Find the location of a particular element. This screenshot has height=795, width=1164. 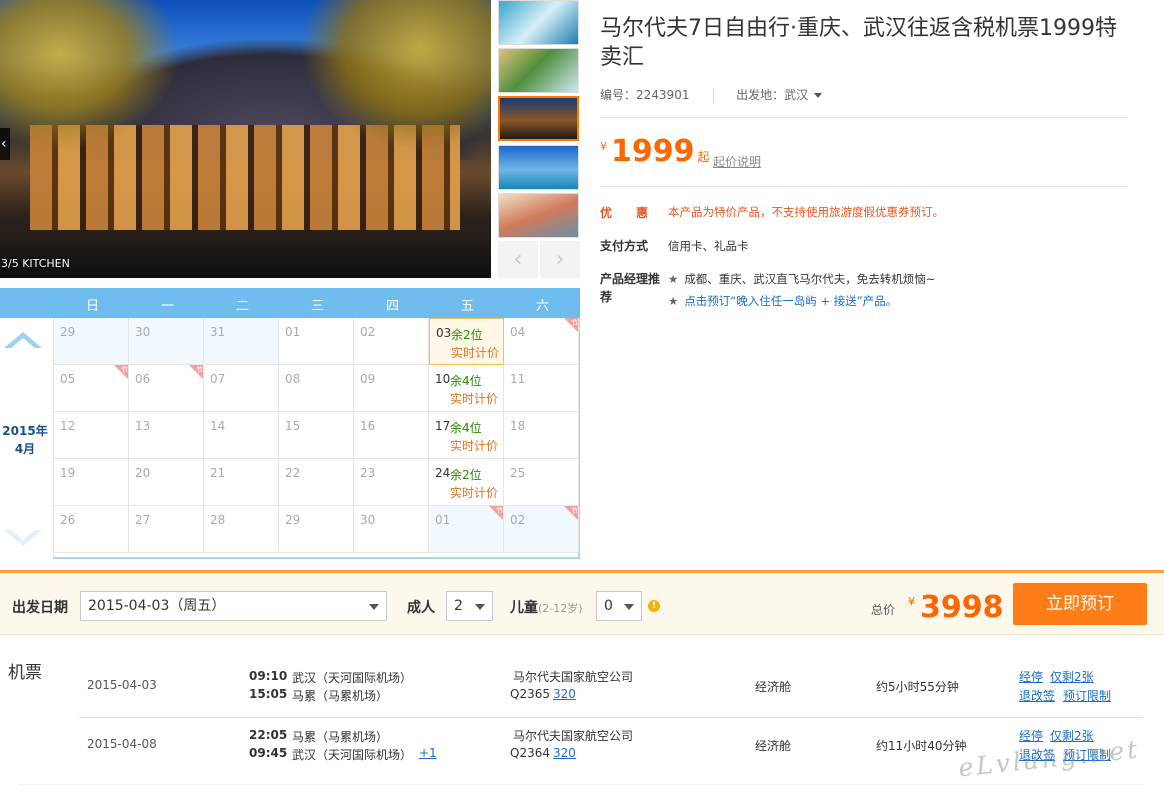

seats-left: 余2位 is located at coordinates (466, 475).